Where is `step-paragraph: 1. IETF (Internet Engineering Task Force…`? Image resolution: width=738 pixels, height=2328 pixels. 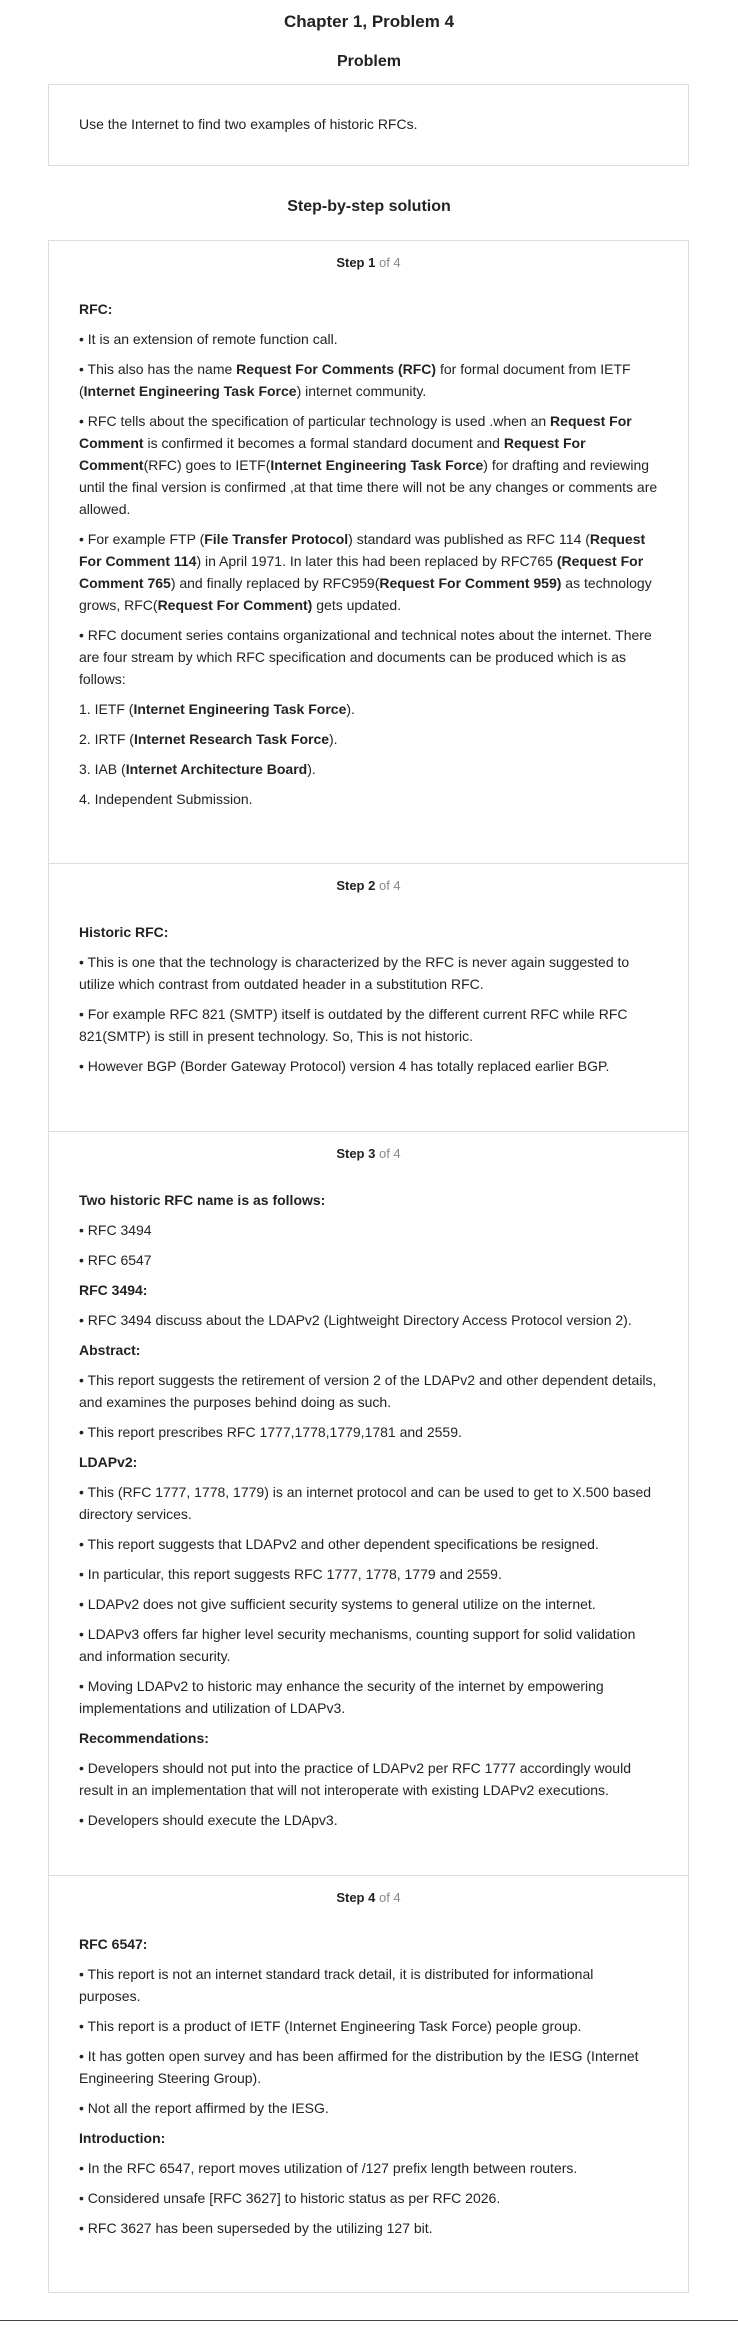 step-paragraph: 1. IETF (Internet Engineering Task Force… is located at coordinates (217, 709).